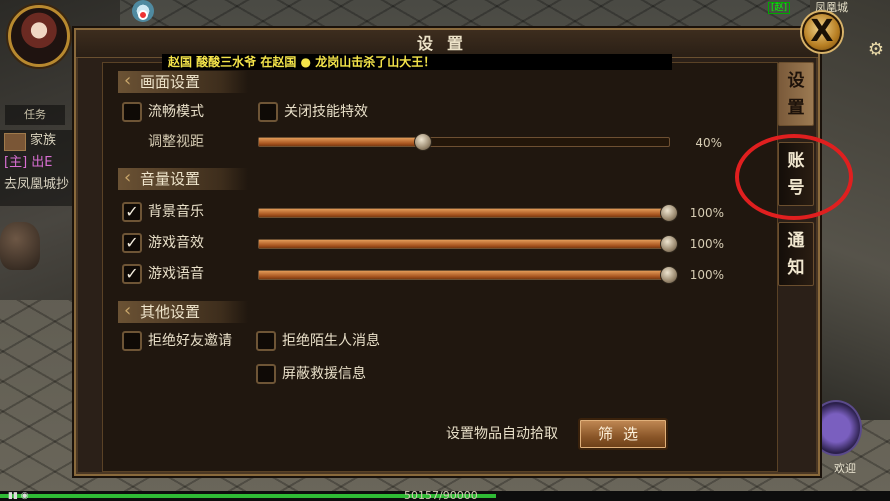 This screenshot has width=890, height=501. I want to click on player-avatar, so click(39, 36).